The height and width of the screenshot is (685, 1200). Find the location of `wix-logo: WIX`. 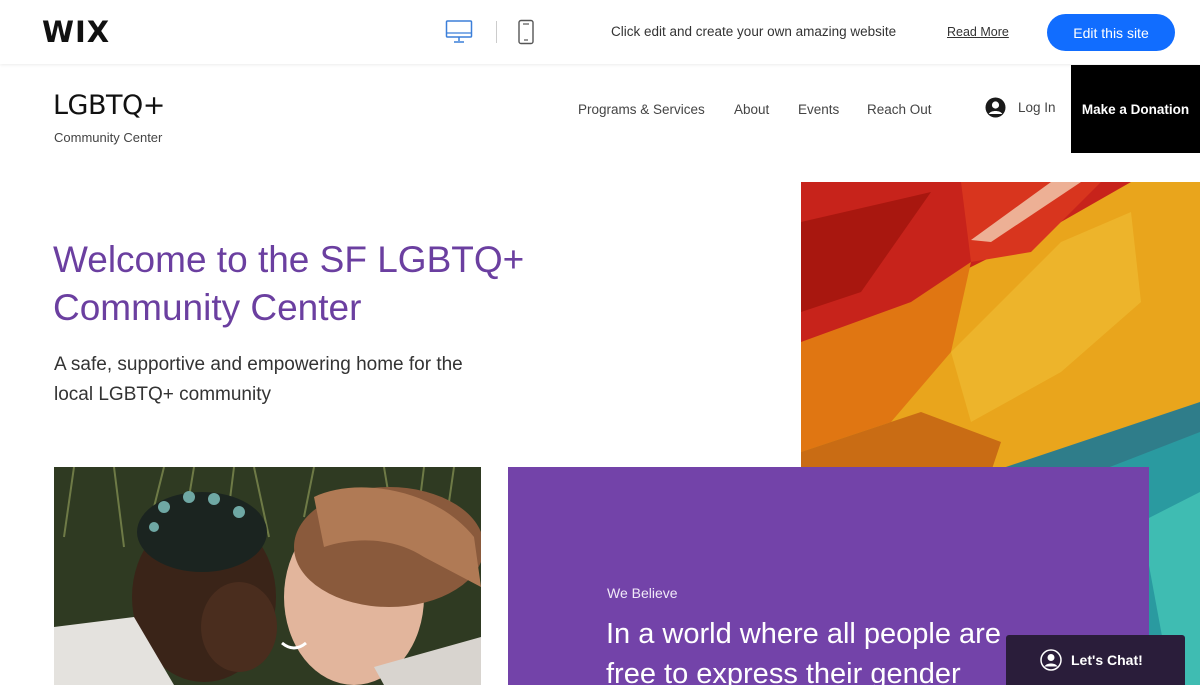

wix-logo: WIX is located at coordinates (76, 32).